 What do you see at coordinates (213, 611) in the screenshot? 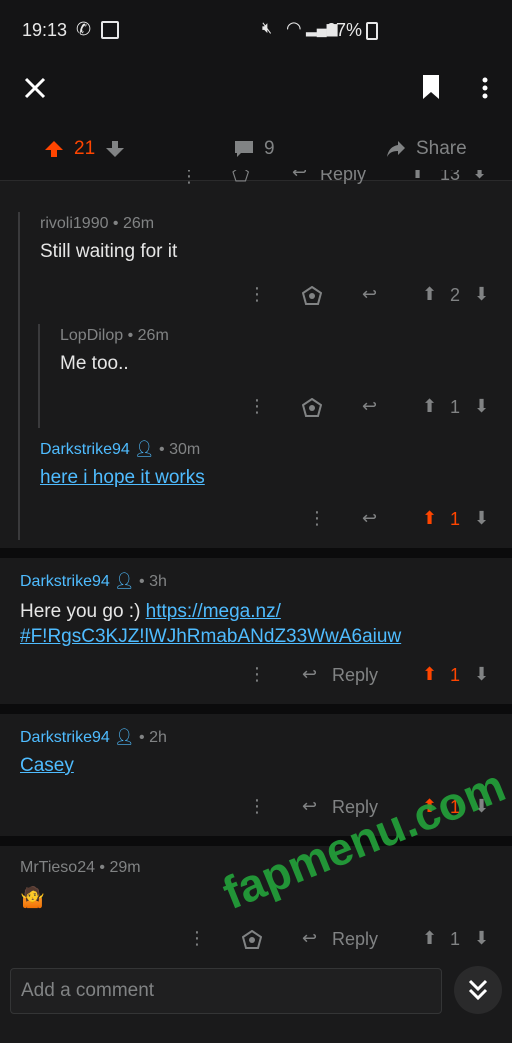
I see `comment-link: https://mega.nz/` at bounding box center [213, 611].